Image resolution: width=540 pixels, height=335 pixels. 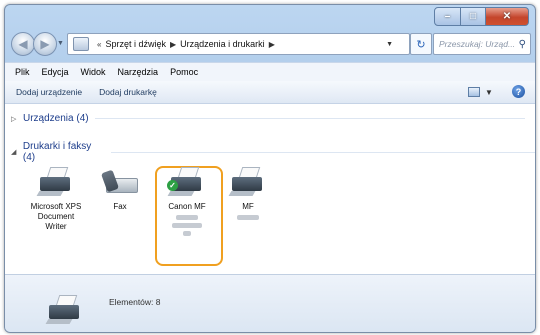 What do you see at coordinates (14, 152) in the screenshot?
I see `chevron-down-icon: ◢` at bounding box center [14, 152].